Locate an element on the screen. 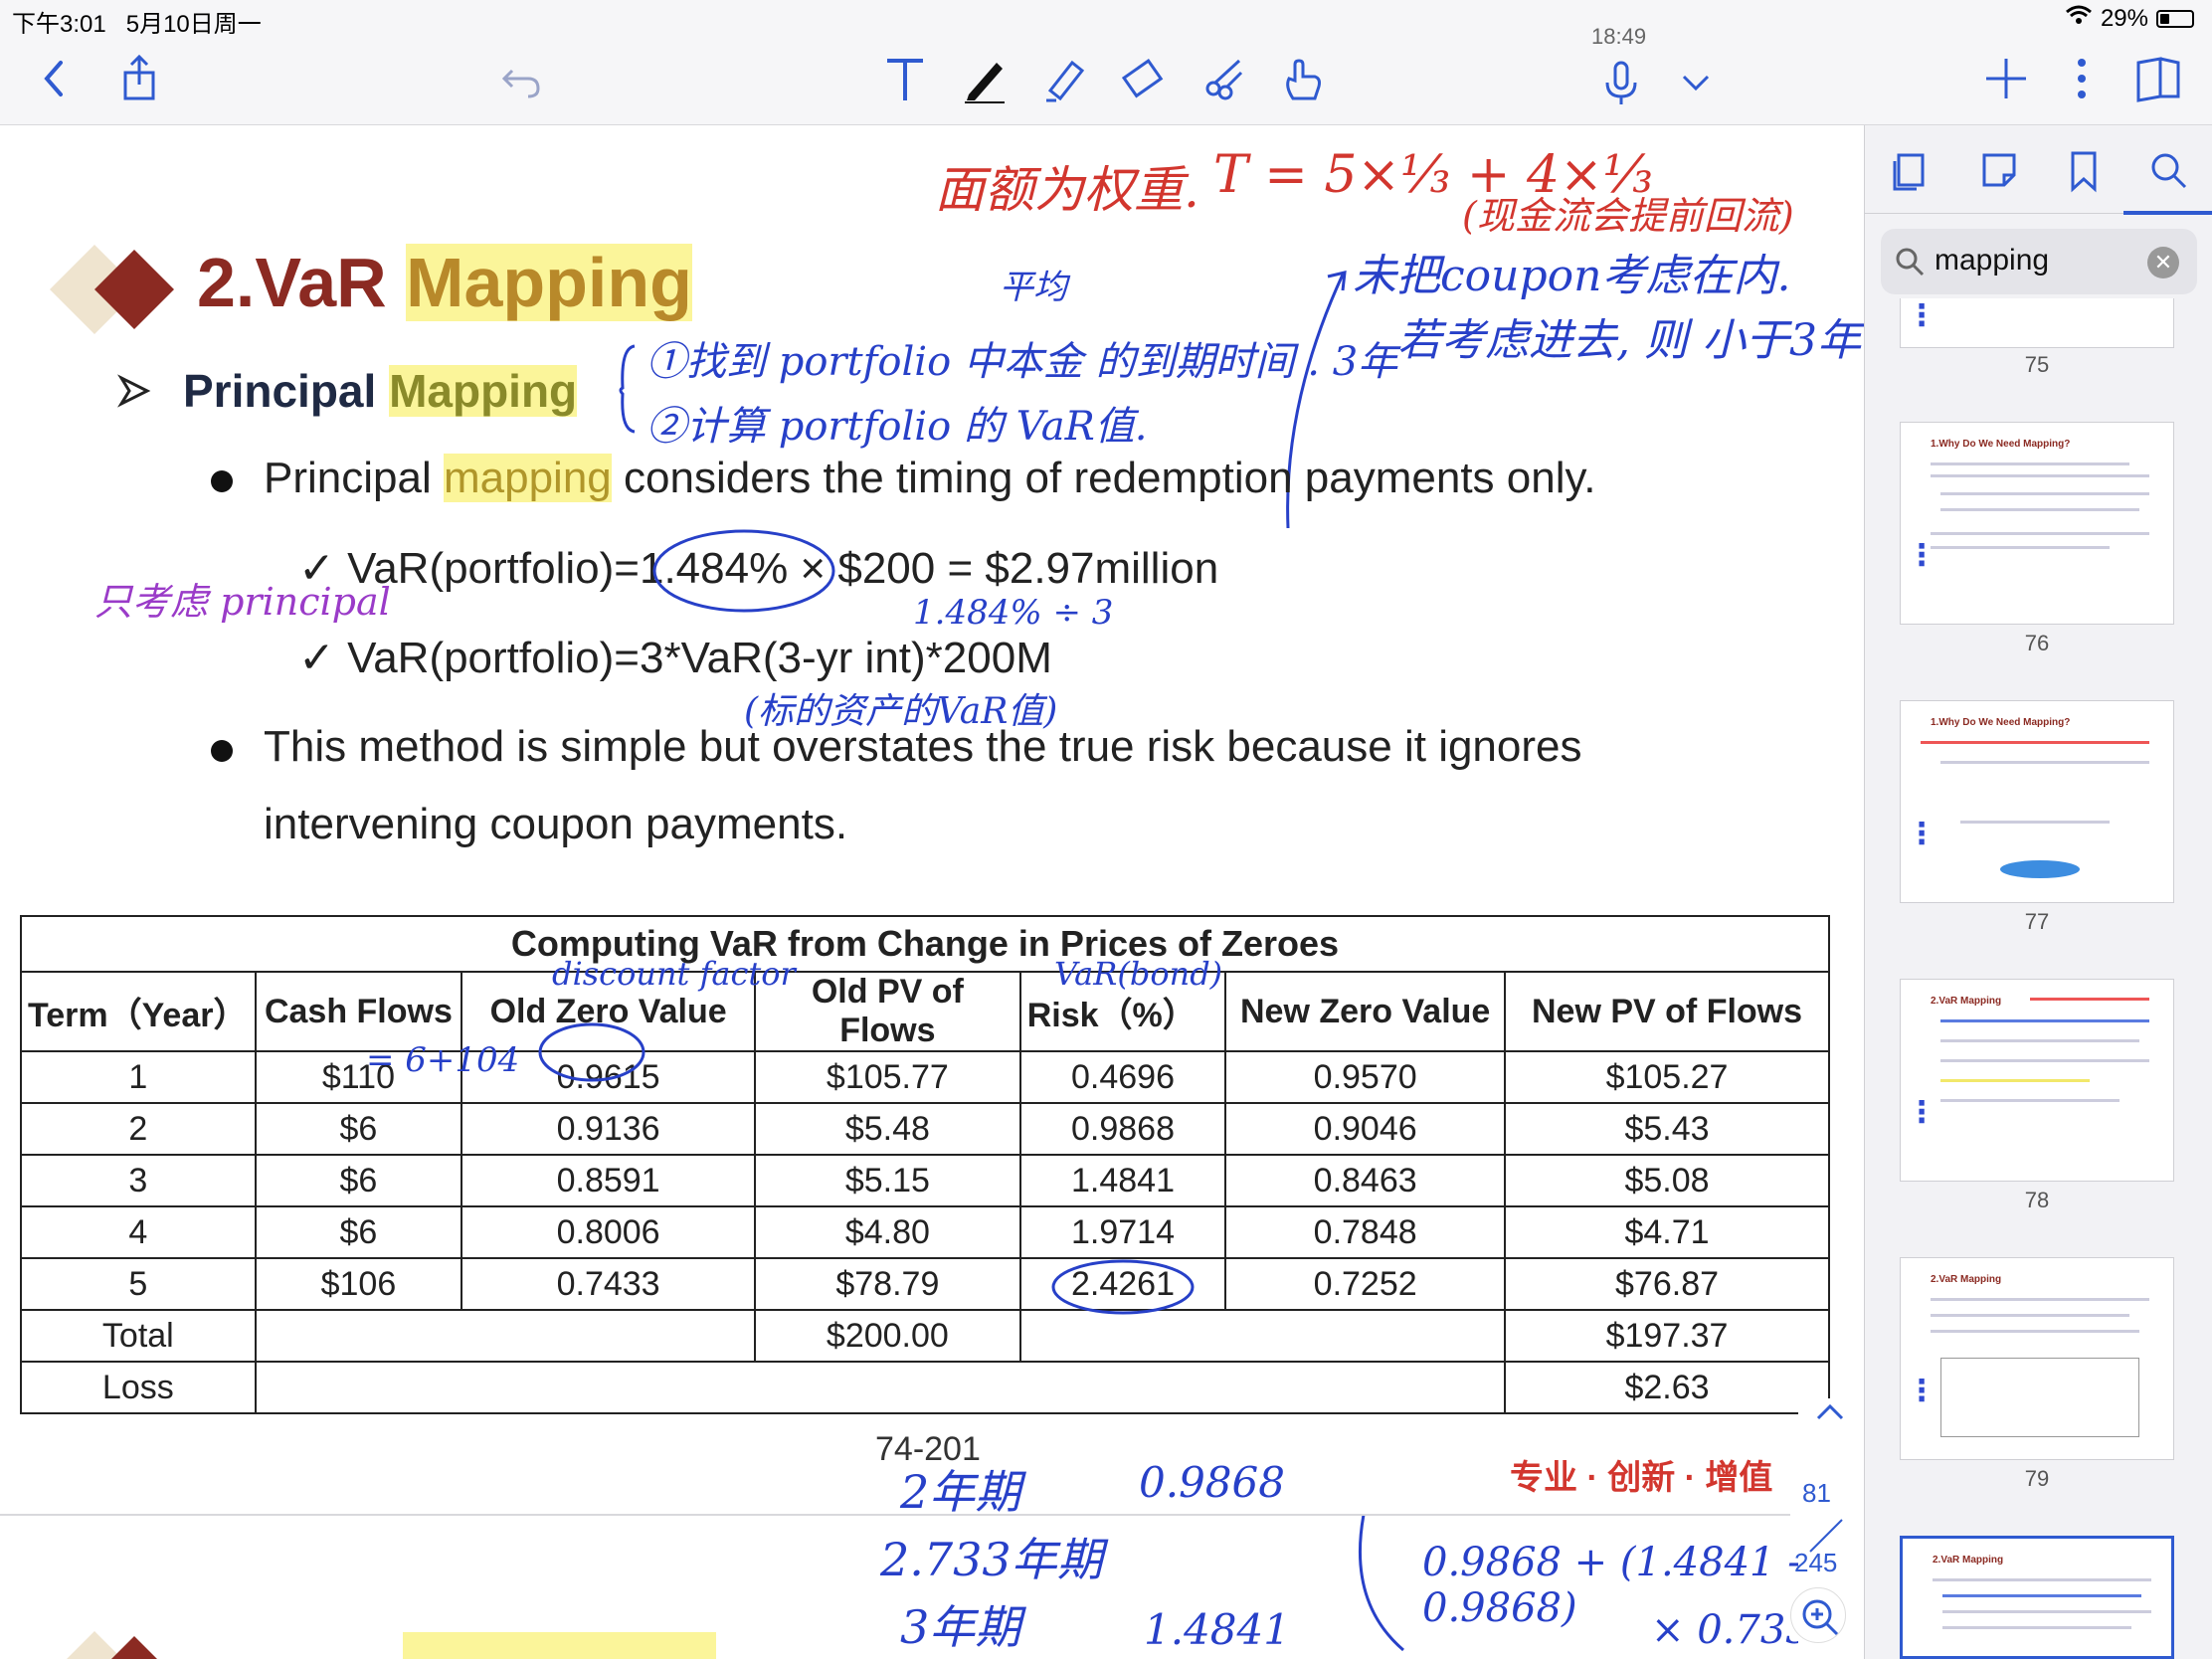  table-cell: $197.37 is located at coordinates (1667, 1336).